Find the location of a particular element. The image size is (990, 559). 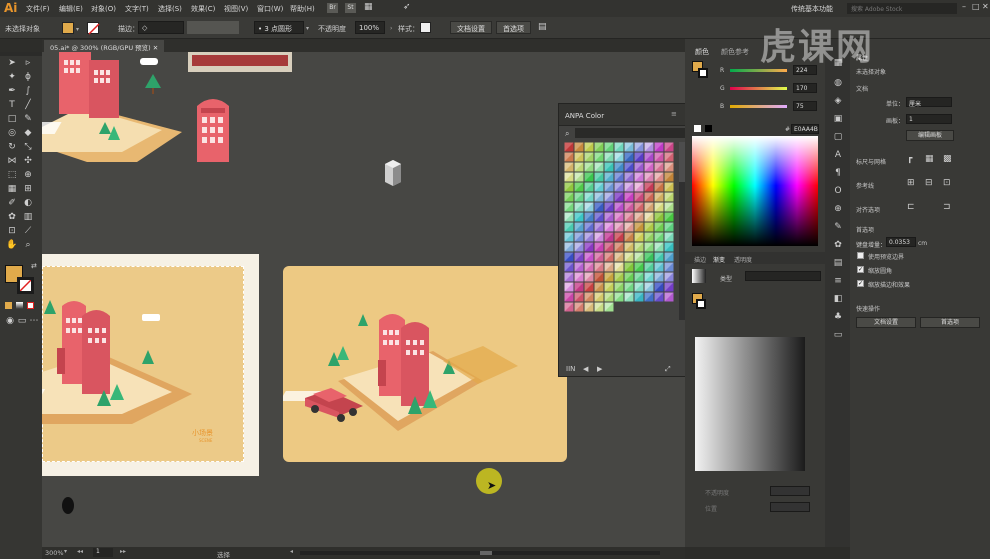

eyedropper-icon: ✐ is located at coordinates (12, 203).